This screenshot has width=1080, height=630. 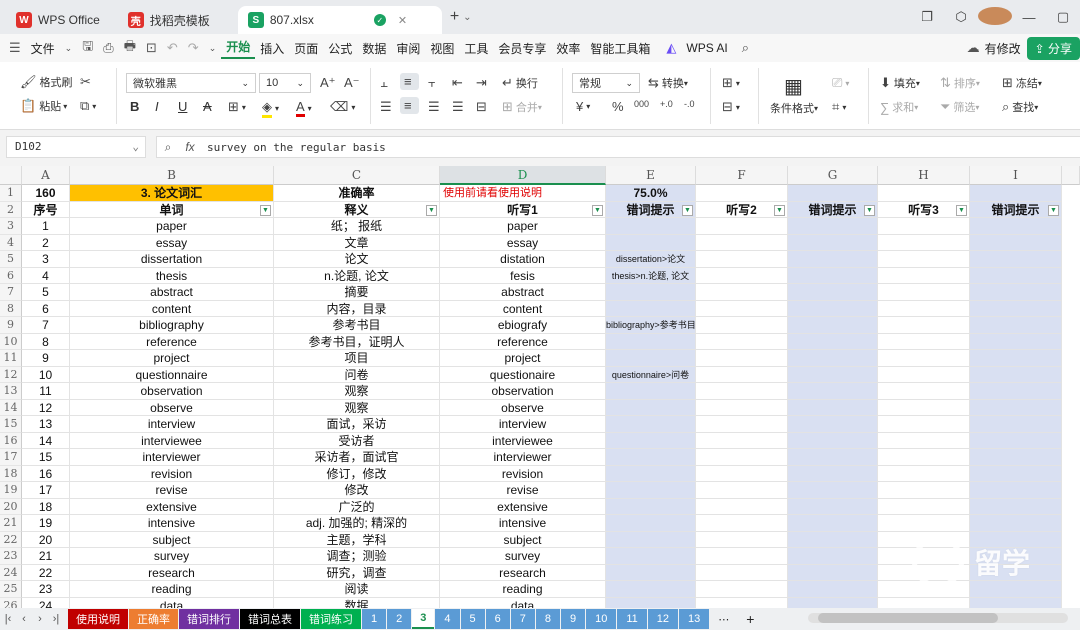 I want to click on table-cell: 21, so click(x=46, y=556).